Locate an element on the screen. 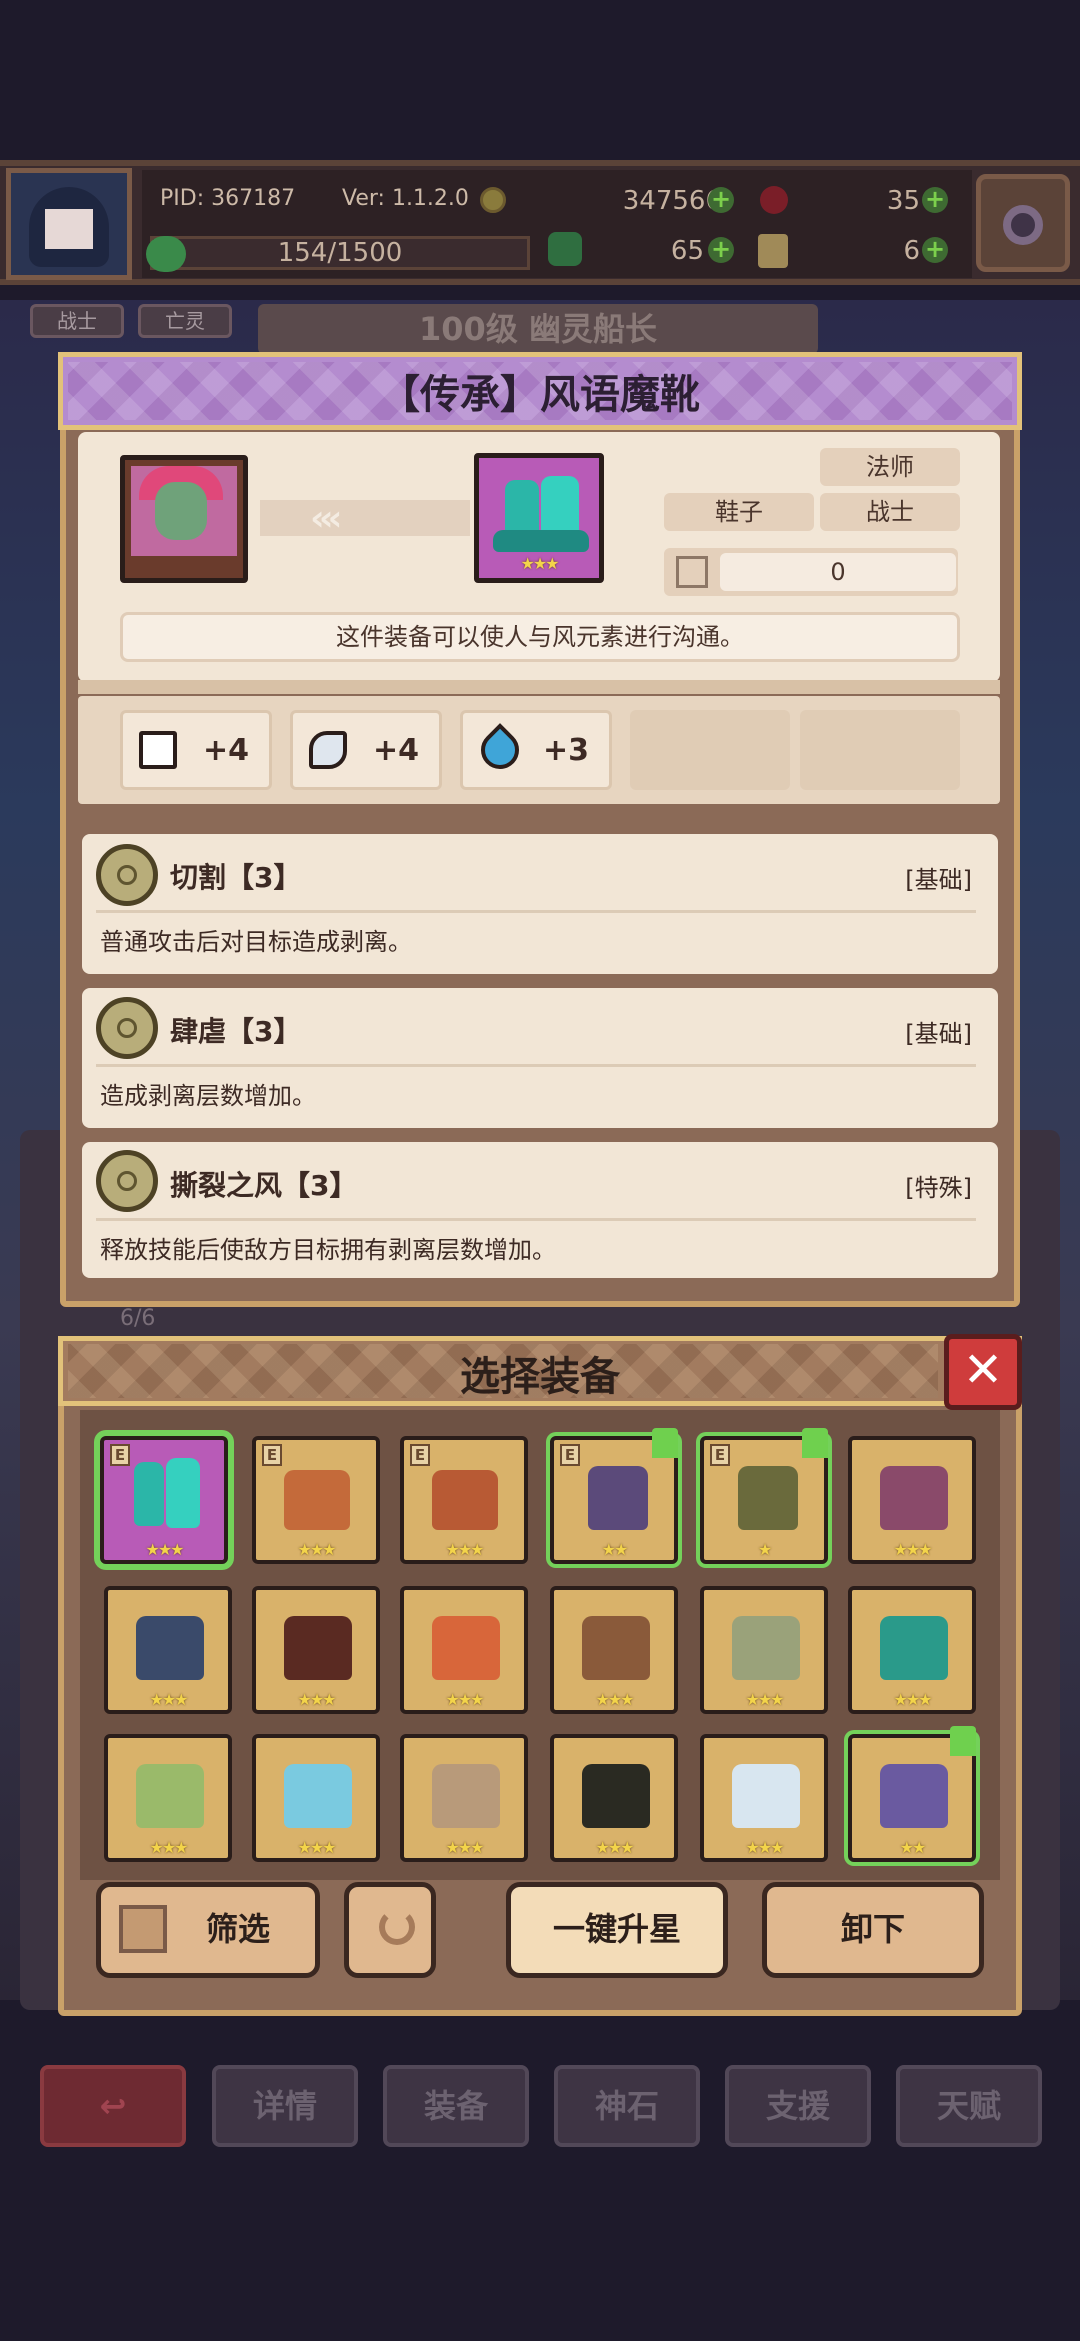 This screenshot has height=2341, width=1080. item-boot-icon: ★★★ is located at coordinates (539, 518).